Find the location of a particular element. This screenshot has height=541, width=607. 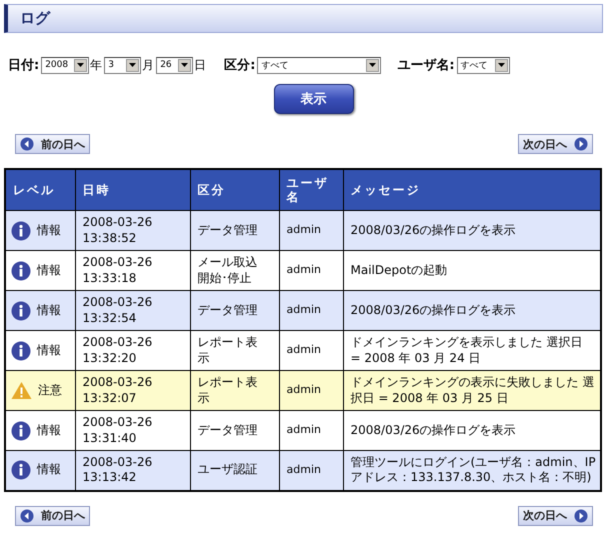

warning-icon is located at coordinates (21, 390).